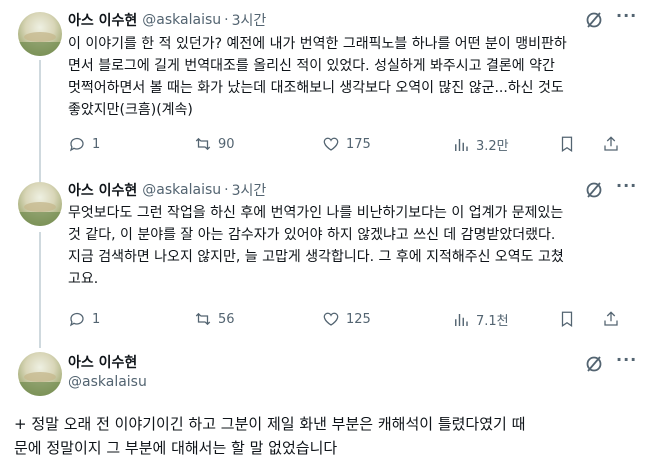 This screenshot has height=474, width=652. I want to click on views-button: 3.2만, so click(480, 144).